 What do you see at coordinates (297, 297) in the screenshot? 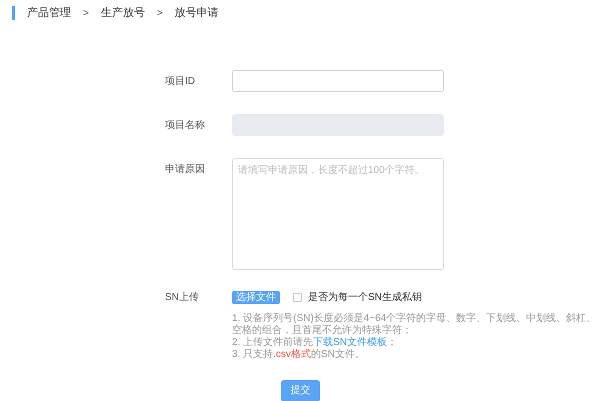
I see `checkbox` at bounding box center [297, 297].